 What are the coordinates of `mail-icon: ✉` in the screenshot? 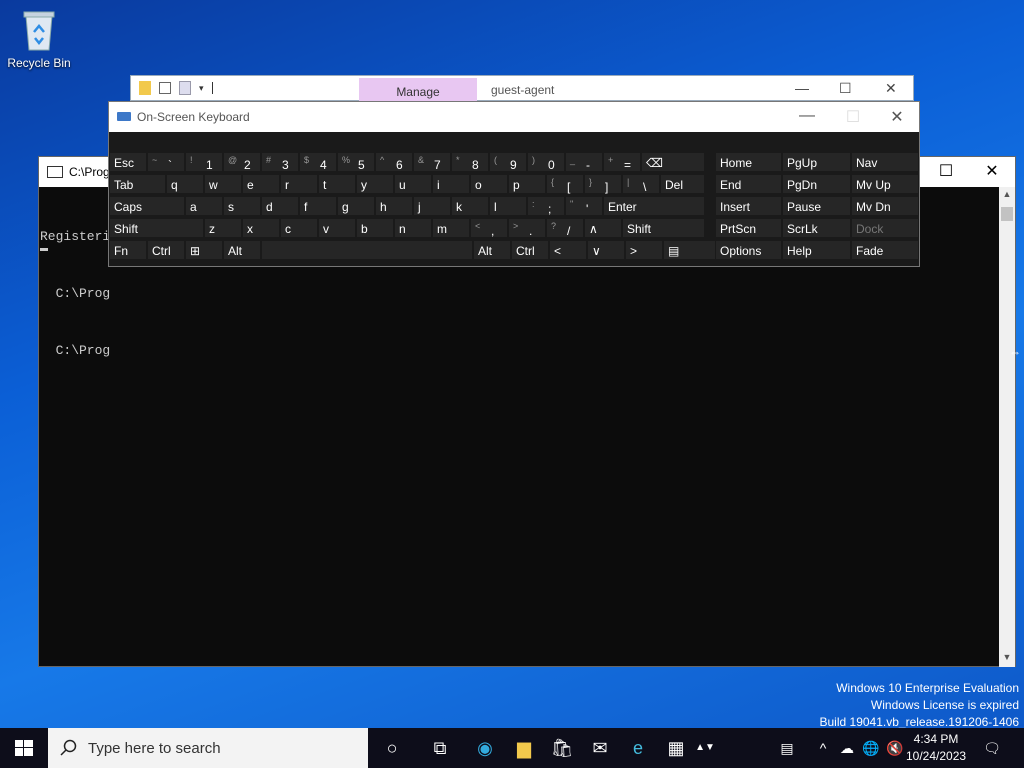 It's located at (600, 748).